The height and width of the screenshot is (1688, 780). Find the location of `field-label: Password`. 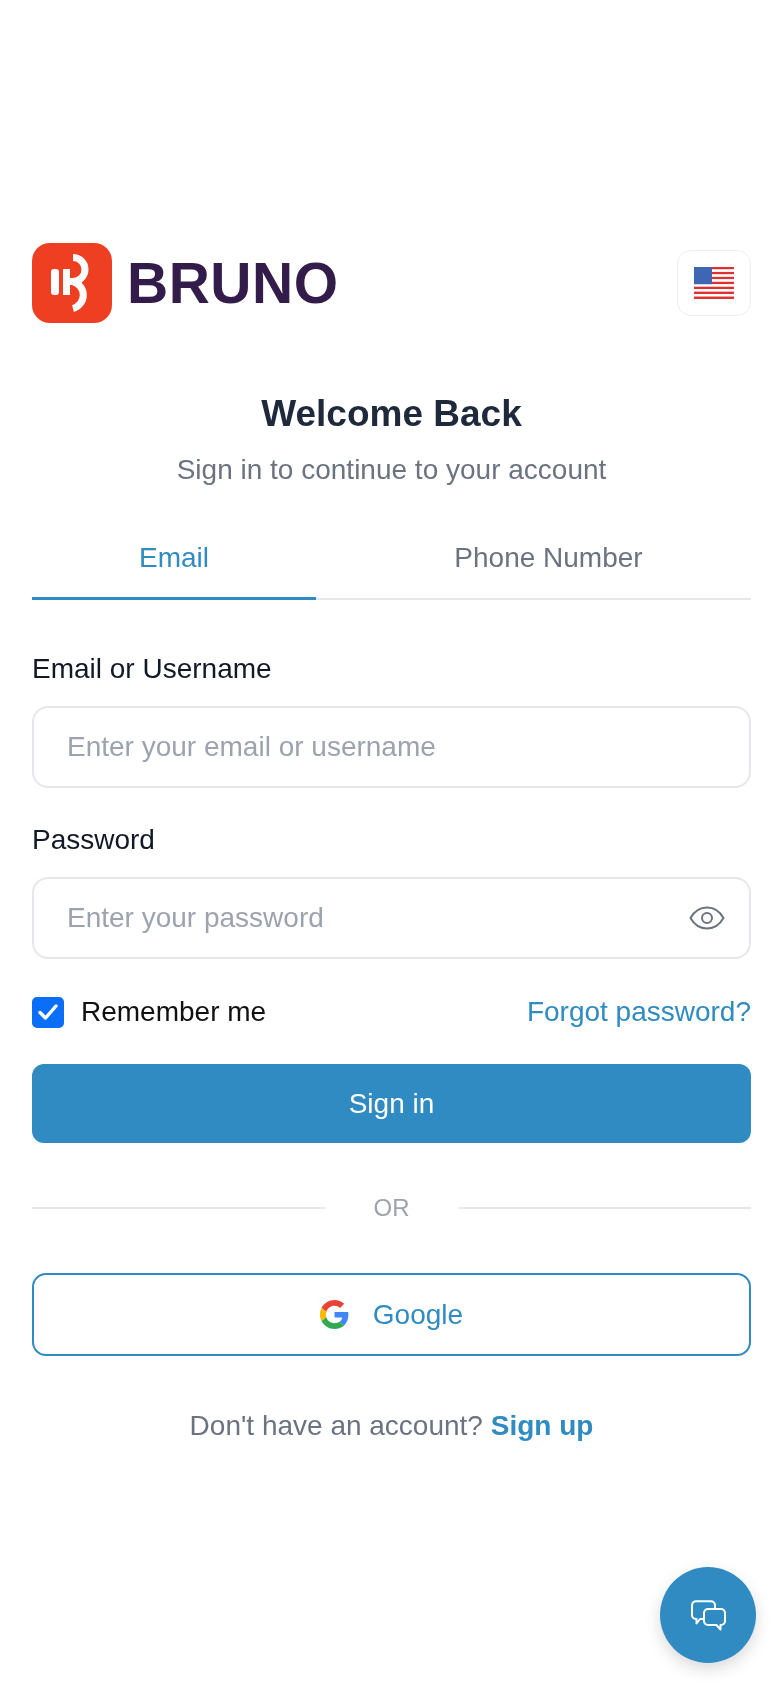

field-label: Password is located at coordinates (94, 840).